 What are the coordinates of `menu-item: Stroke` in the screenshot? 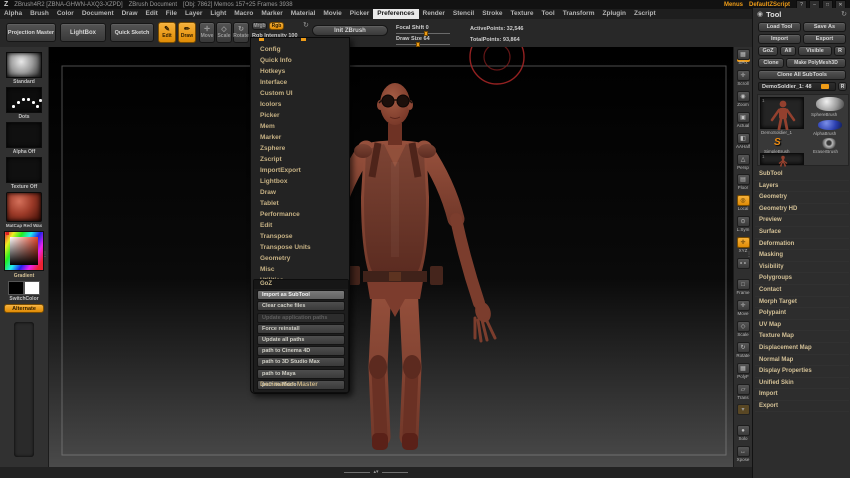 It's located at (492, 14).